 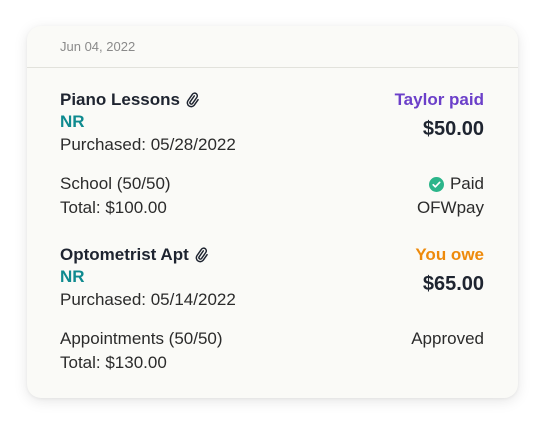 I want to click on status-text: Approved, so click(x=447, y=338).